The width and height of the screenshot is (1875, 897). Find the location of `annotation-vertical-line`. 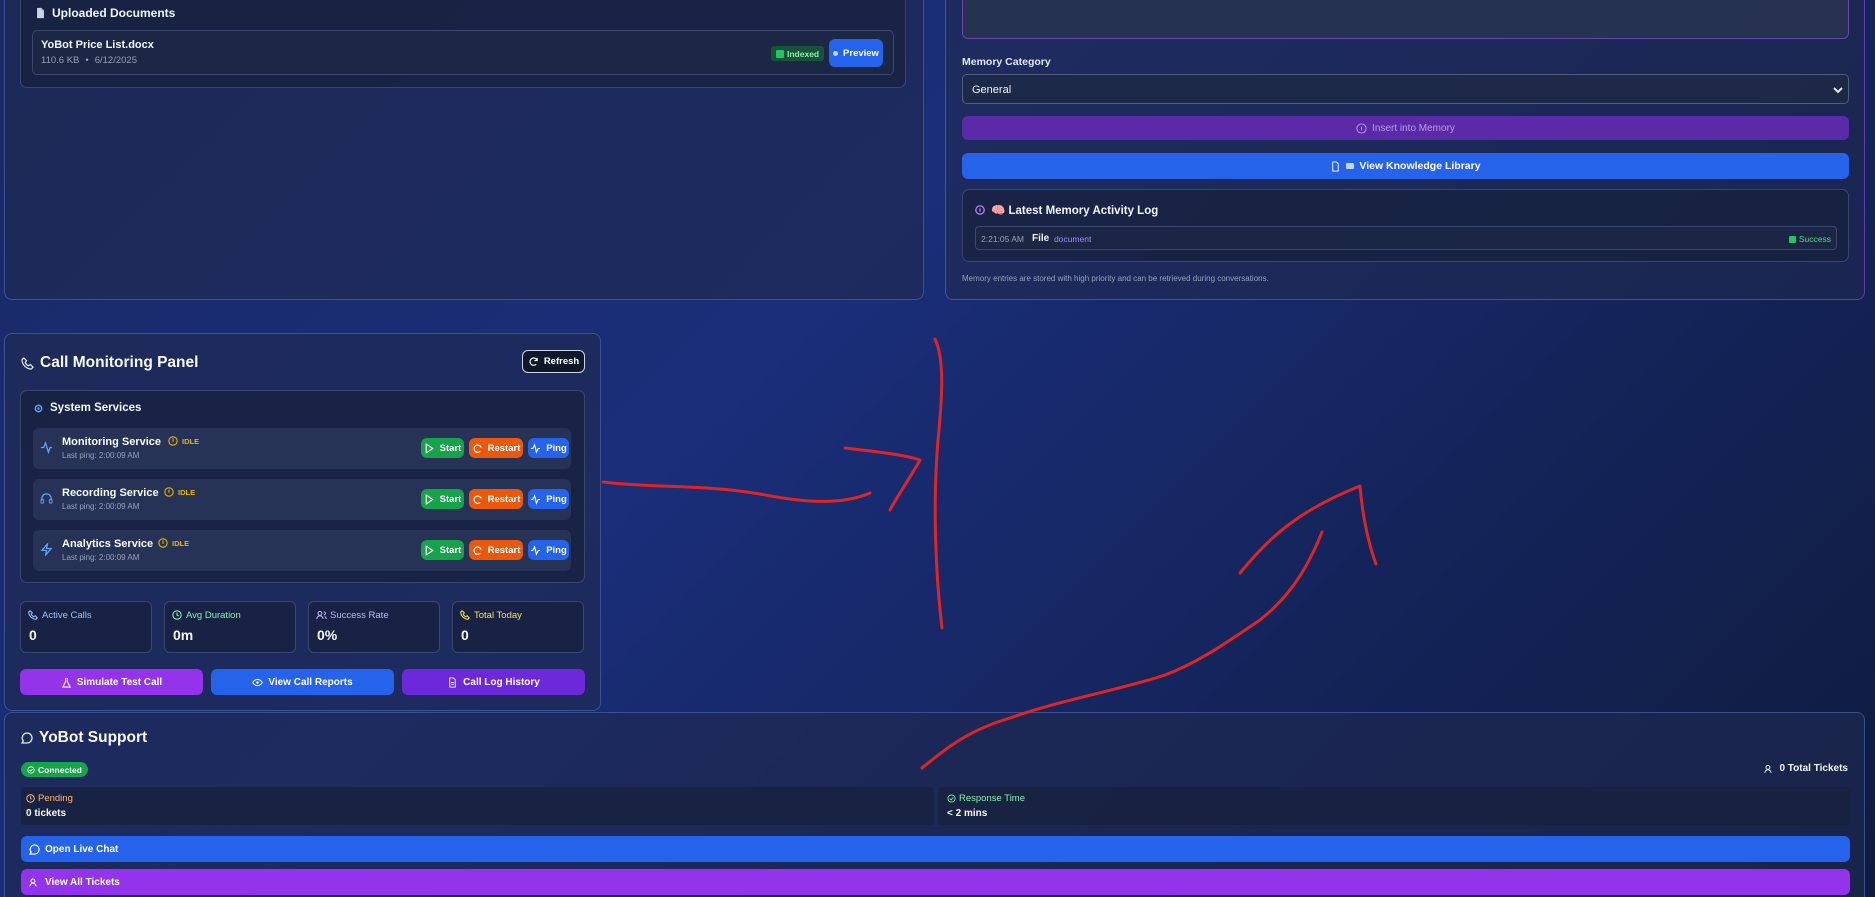

annotation-vertical-line is located at coordinates (938, 483).